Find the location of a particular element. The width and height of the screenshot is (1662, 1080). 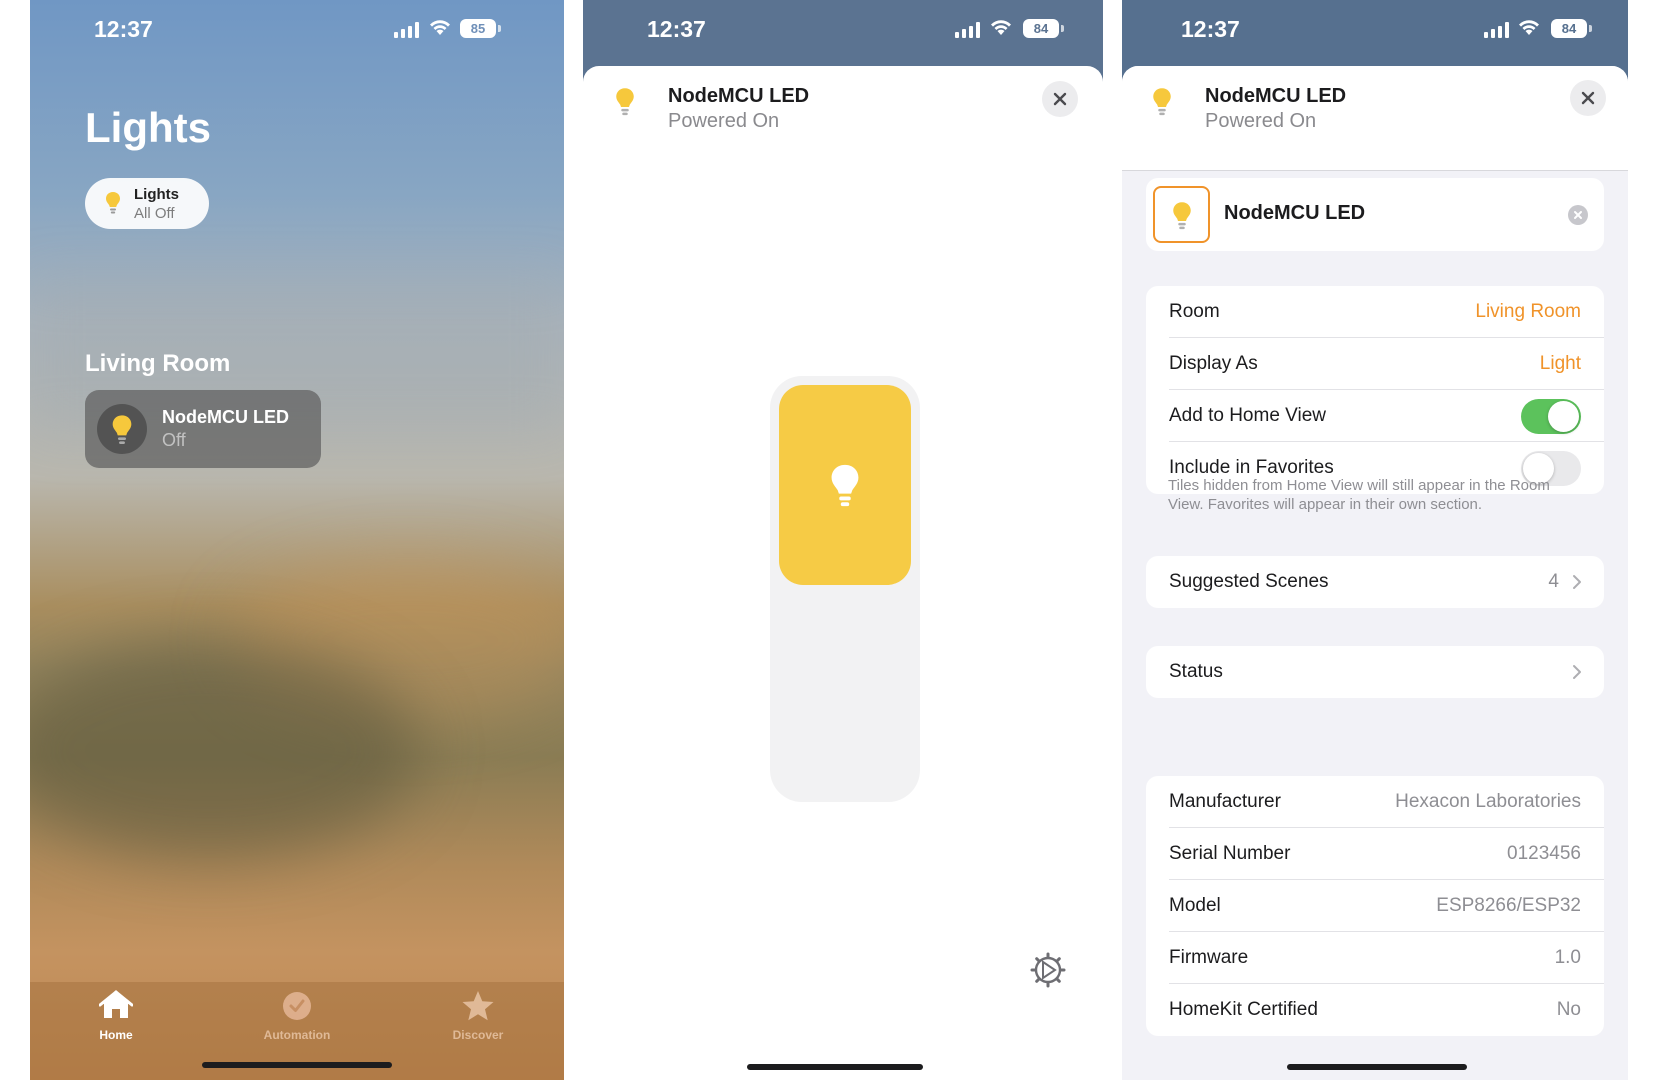

info-row-value: No is located at coordinates (1568, 1009).